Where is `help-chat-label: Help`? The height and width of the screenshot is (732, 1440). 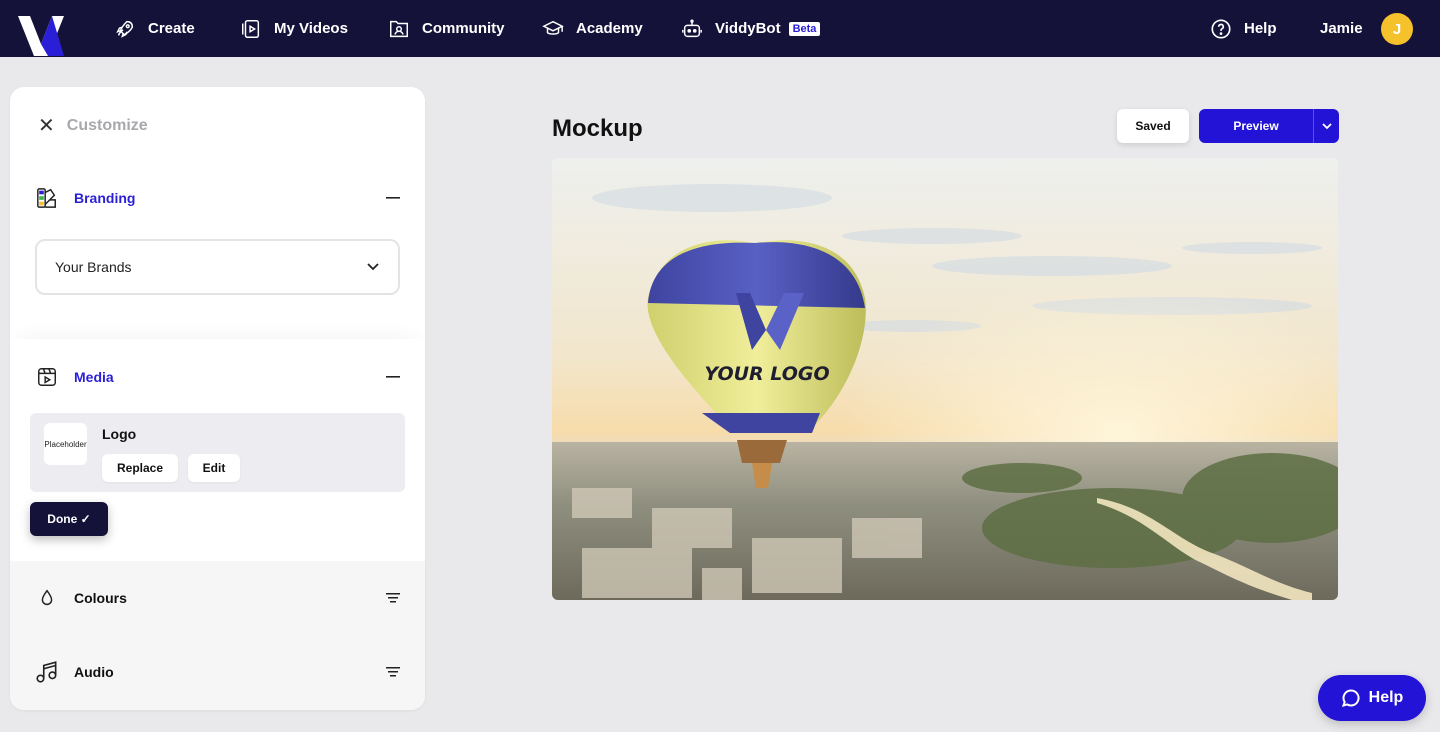 help-chat-label: Help is located at coordinates (1386, 697).